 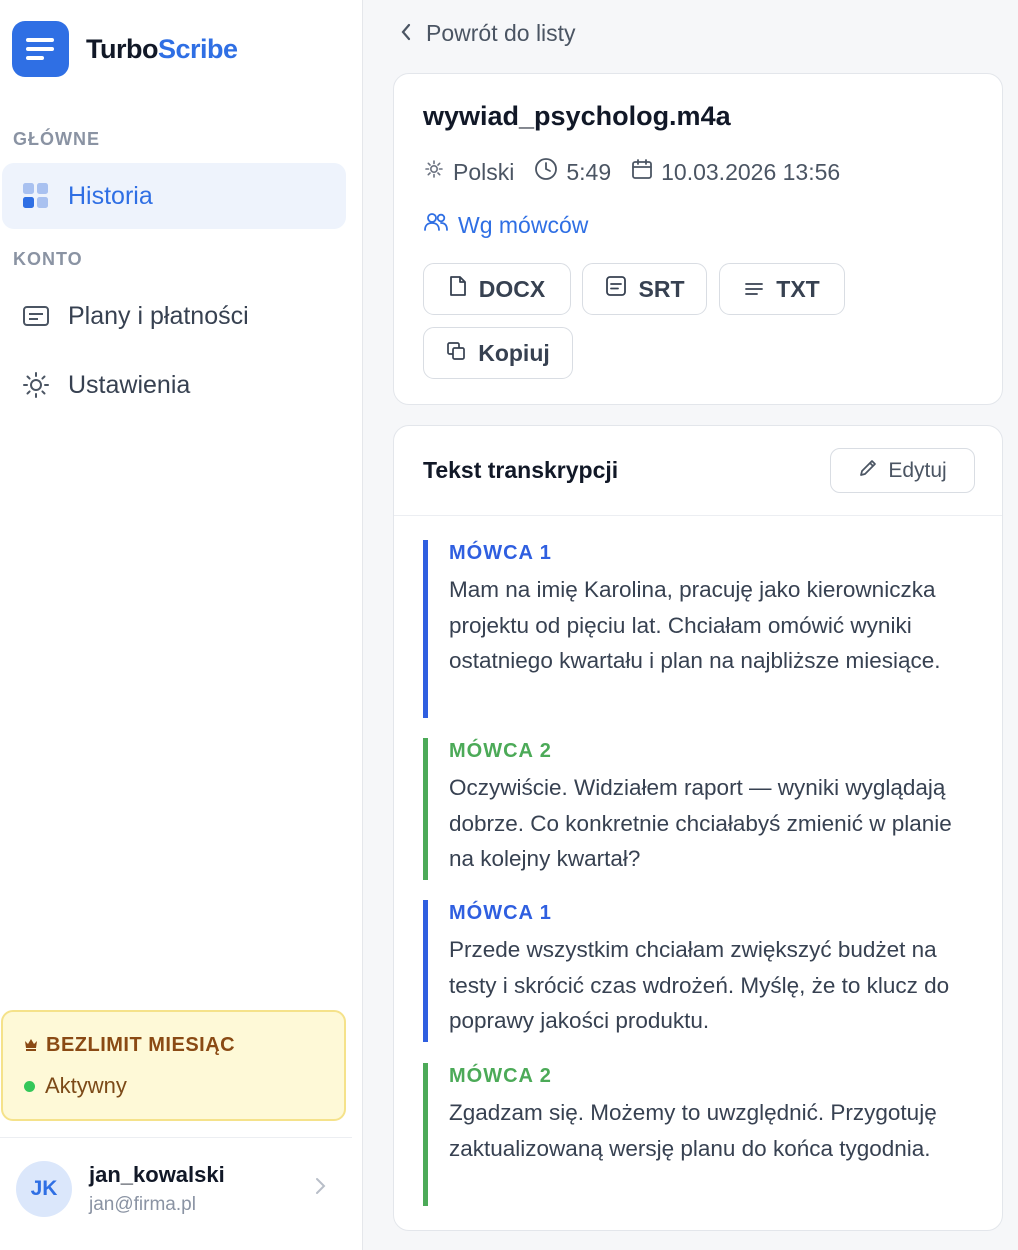 I want to click on edit-label: Edytuj, so click(x=917, y=470).